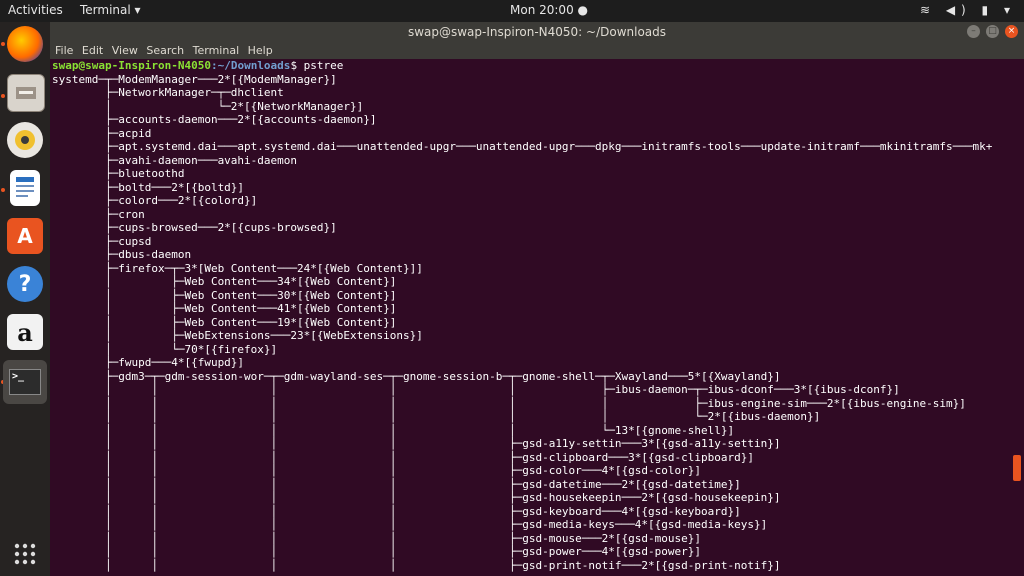 This screenshot has height=576, width=1024. I want to click on prompt-command: $ pstree, so click(317, 65).